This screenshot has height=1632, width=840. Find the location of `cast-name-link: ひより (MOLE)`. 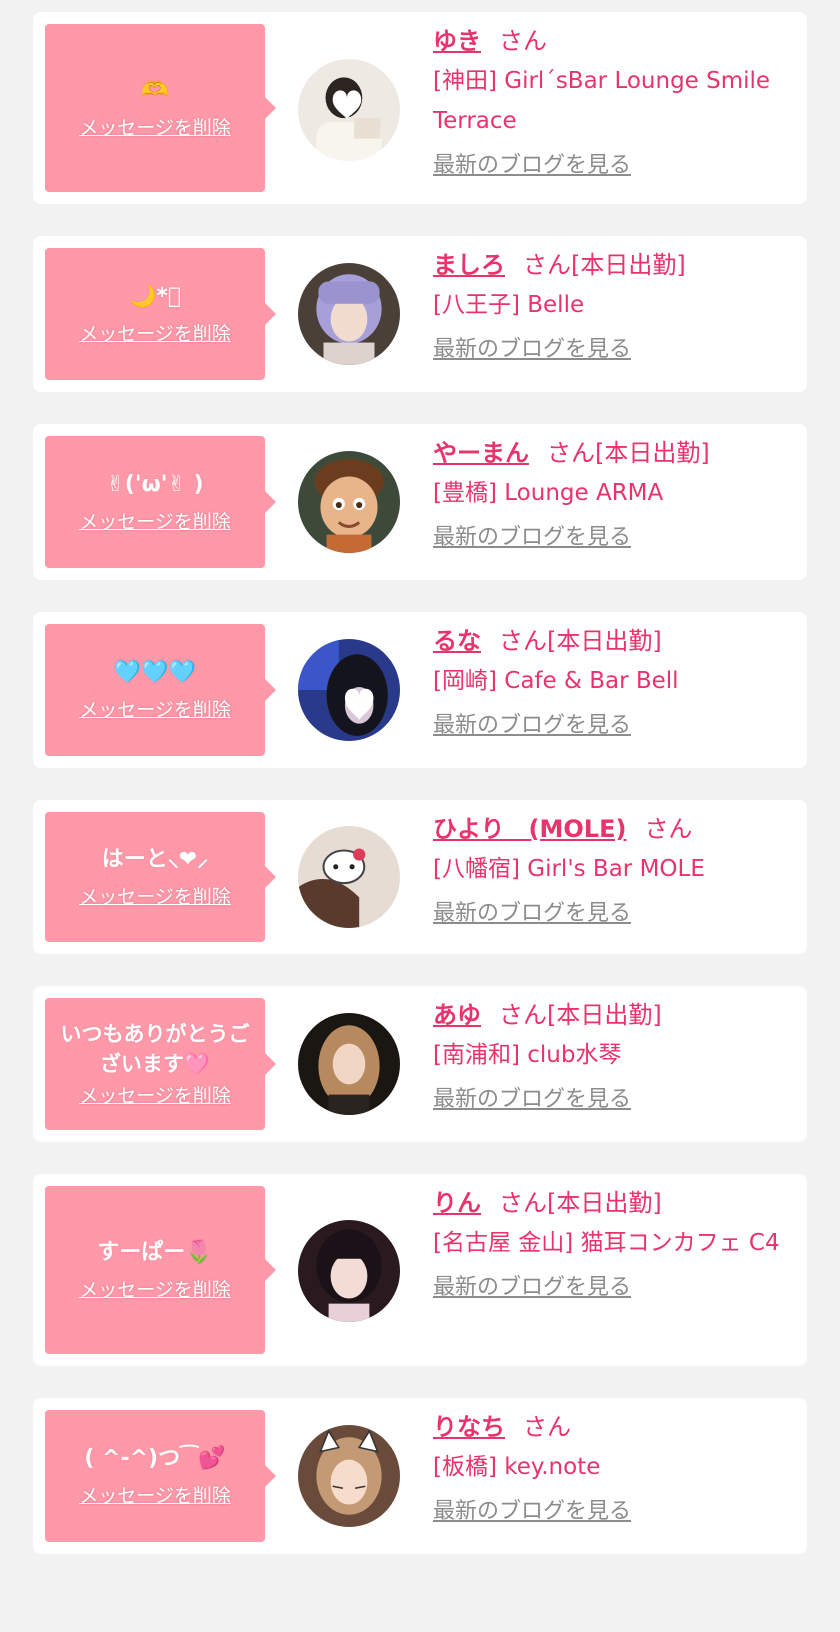

cast-name-link: ひより (MOLE) is located at coordinates (529, 829).